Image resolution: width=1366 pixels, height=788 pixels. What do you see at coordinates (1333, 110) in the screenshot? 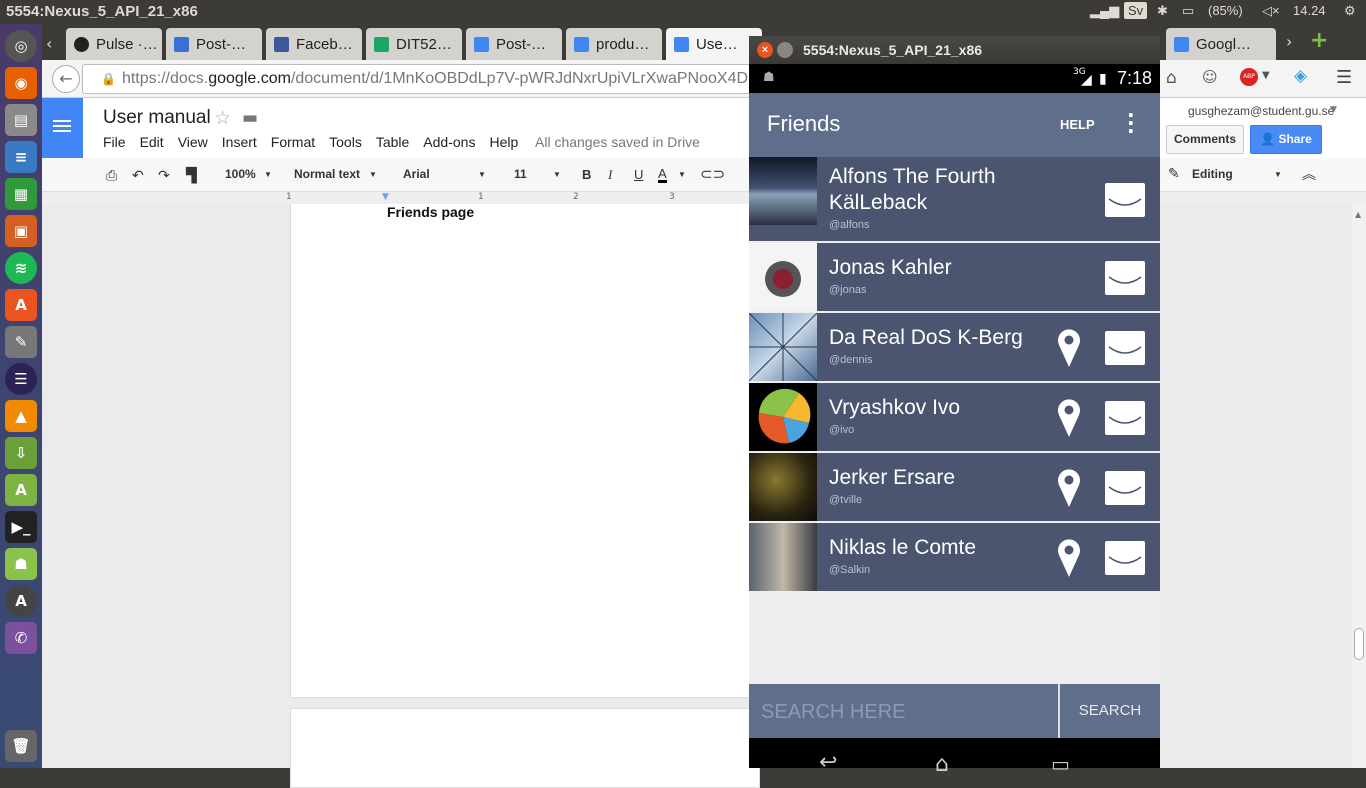
I see `account-chevron-down-icon: ▼` at bounding box center [1333, 110].